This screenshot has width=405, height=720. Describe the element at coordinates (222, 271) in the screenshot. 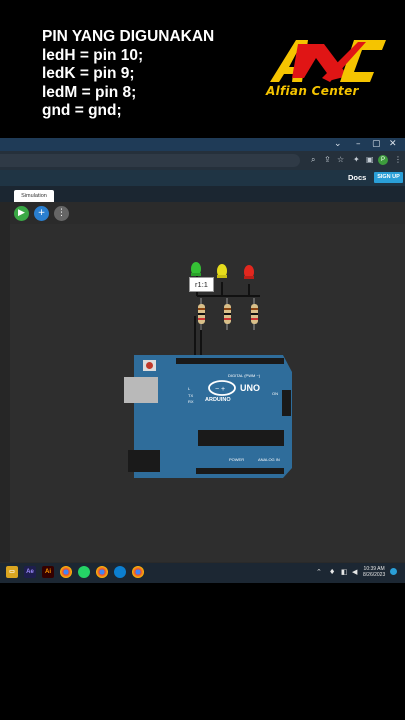

I see `led-yellow` at that location.